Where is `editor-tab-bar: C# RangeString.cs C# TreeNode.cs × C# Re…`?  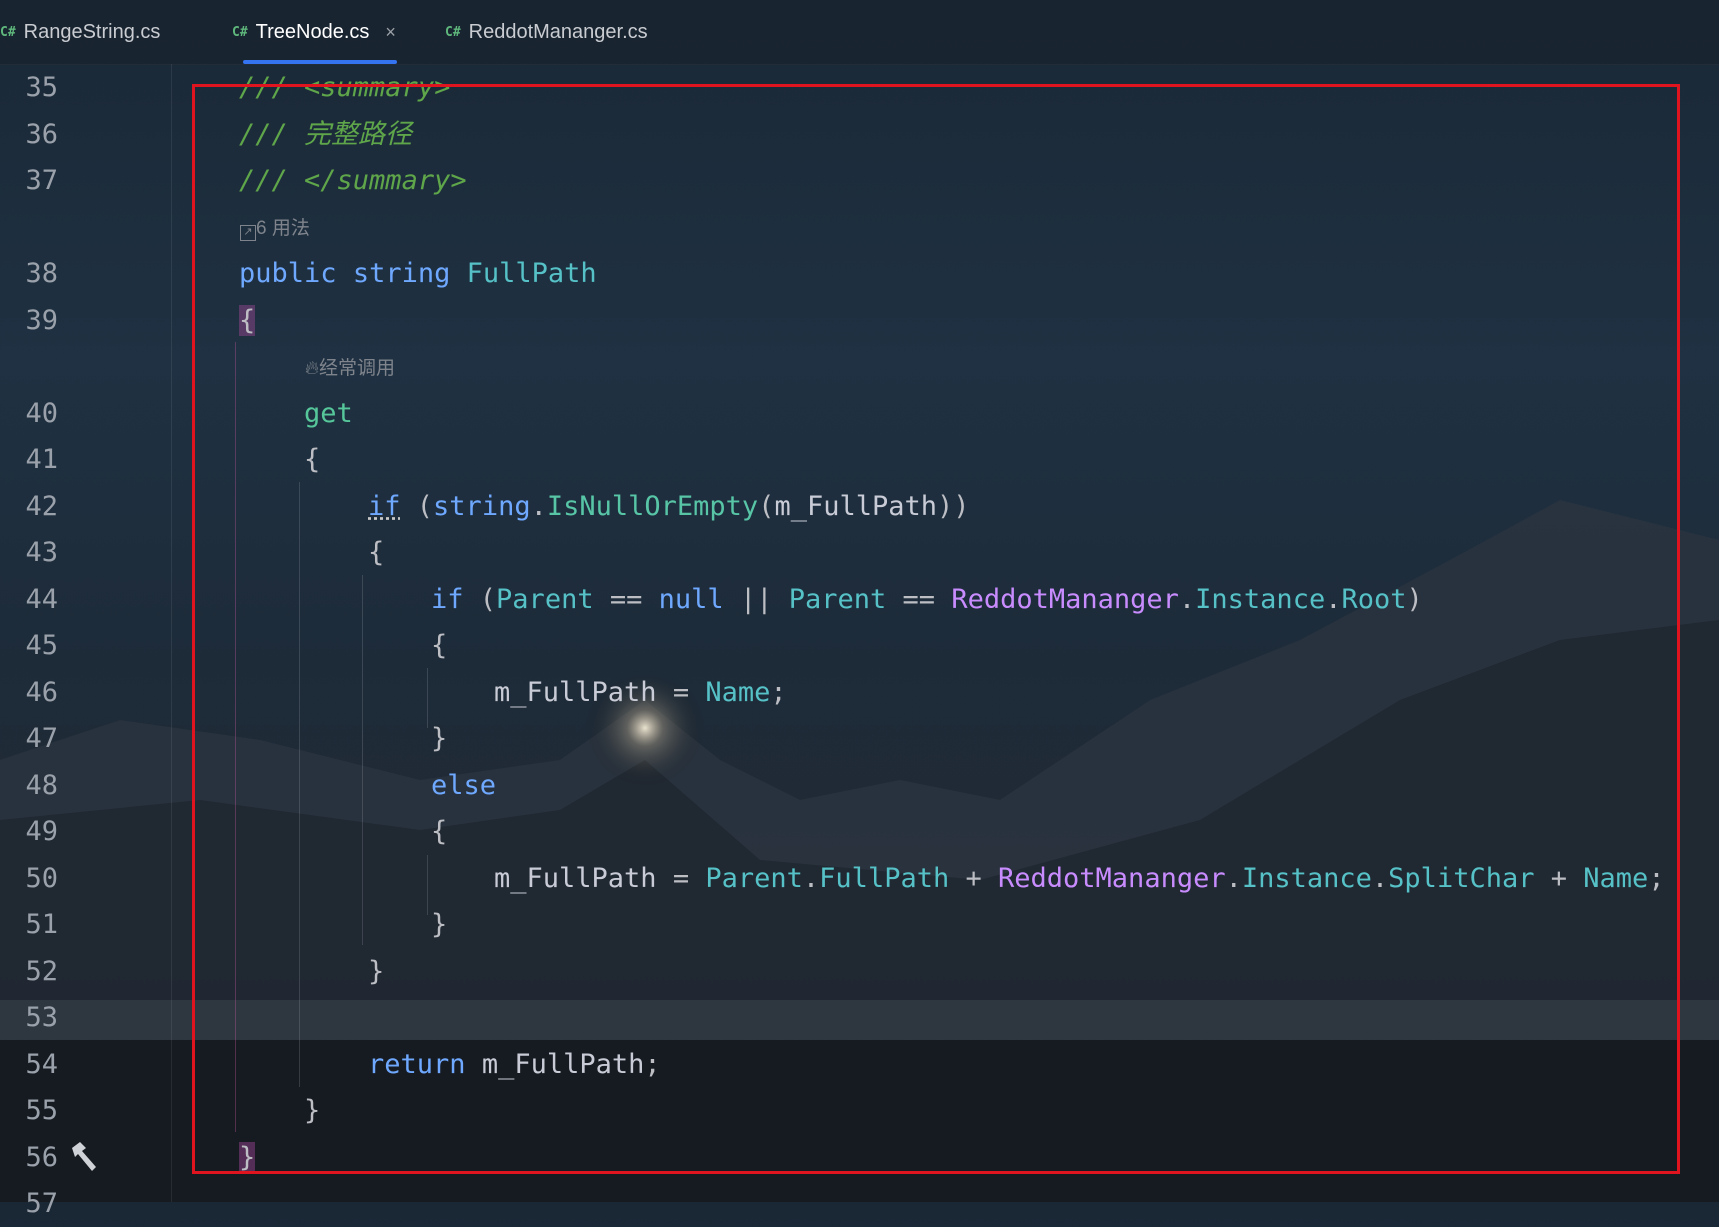
editor-tab-bar: C# RangeString.cs C# TreeNode.cs × C# Re… is located at coordinates (859, 32).